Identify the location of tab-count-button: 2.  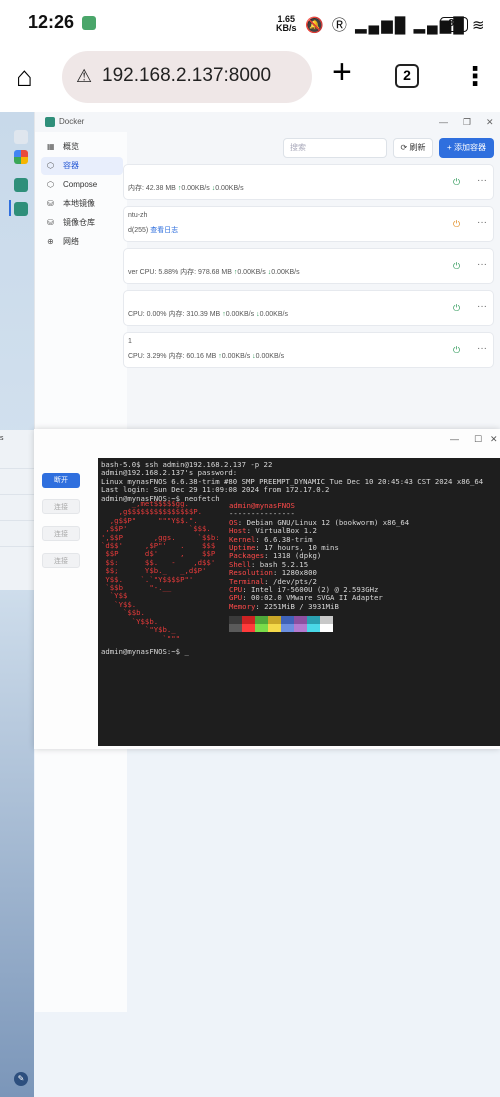
(407, 76).